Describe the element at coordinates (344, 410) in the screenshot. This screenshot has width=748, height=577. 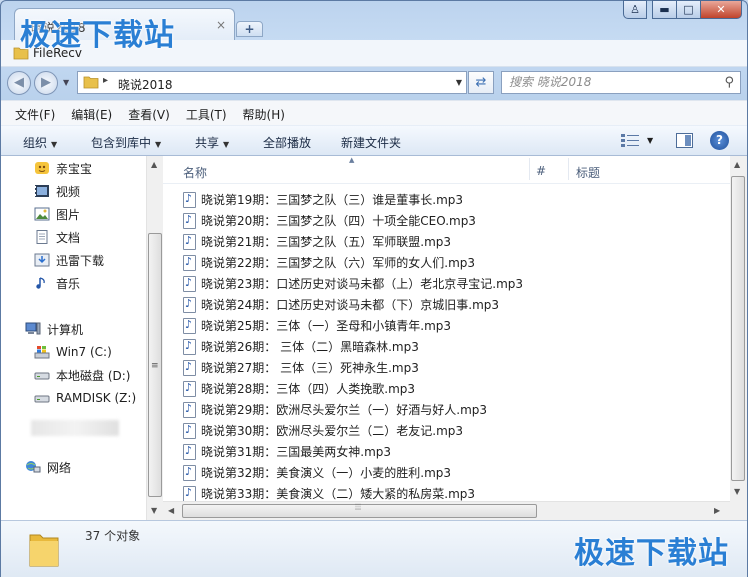
I see `file-name: 晓说第29期：欧洲尽头爱尔兰（一）好酒与好人.mp3` at that location.